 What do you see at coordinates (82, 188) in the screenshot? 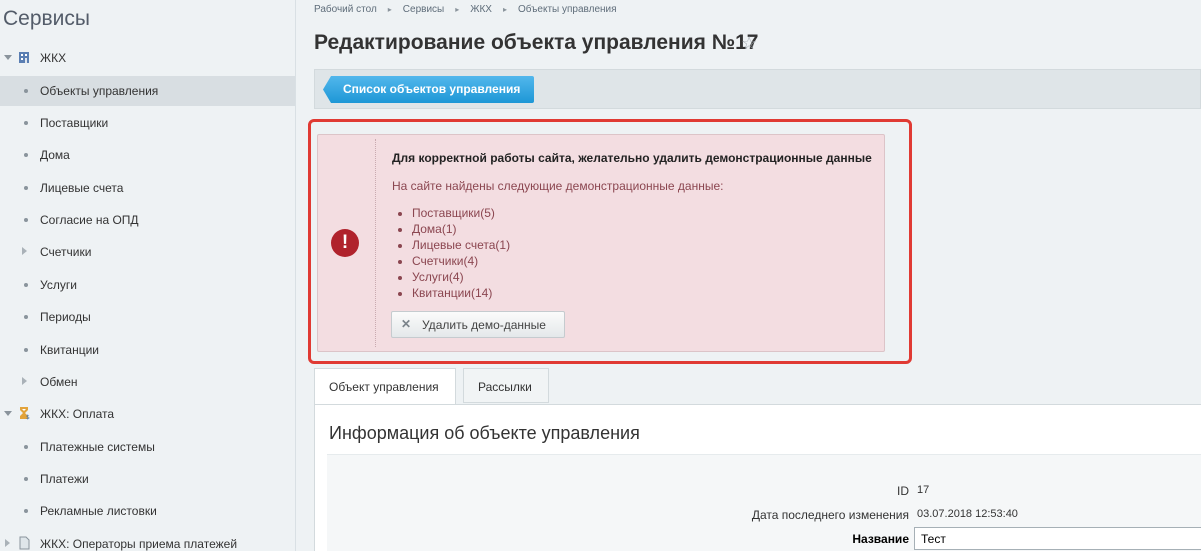
I see `sidebar-item-label: Лицевые счета` at bounding box center [82, 188].